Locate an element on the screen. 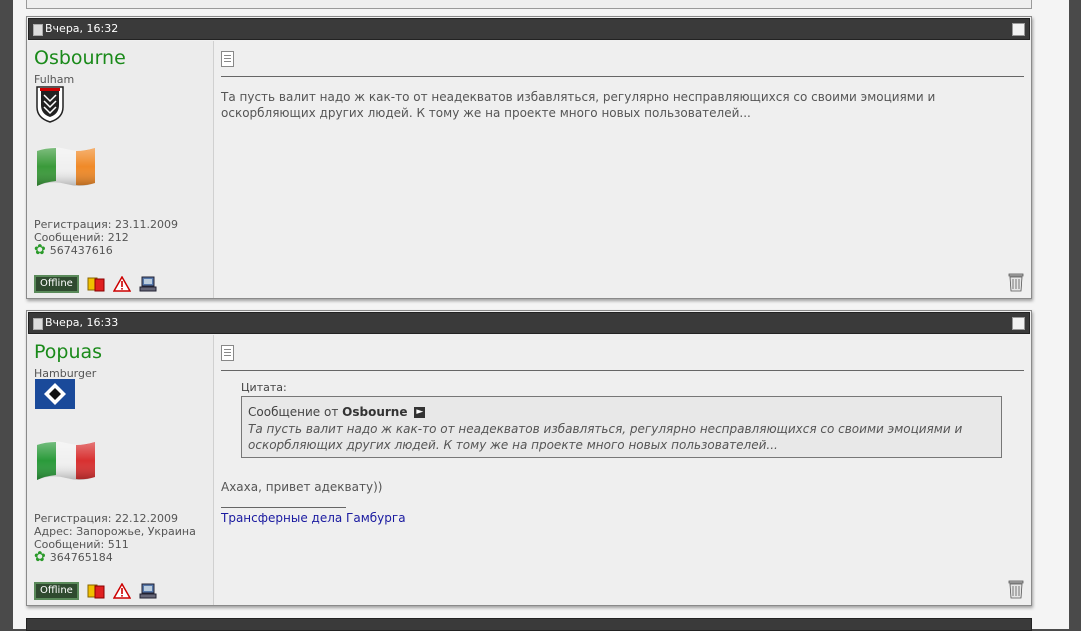 The image size is (1081, 631). previous-post-bottom is located at coordinates (529, 4).